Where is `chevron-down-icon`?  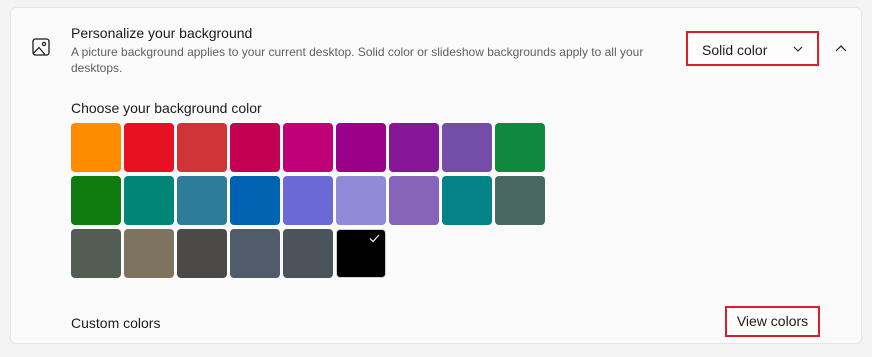
chevron-down-icon is located at coordinates (798, 49).